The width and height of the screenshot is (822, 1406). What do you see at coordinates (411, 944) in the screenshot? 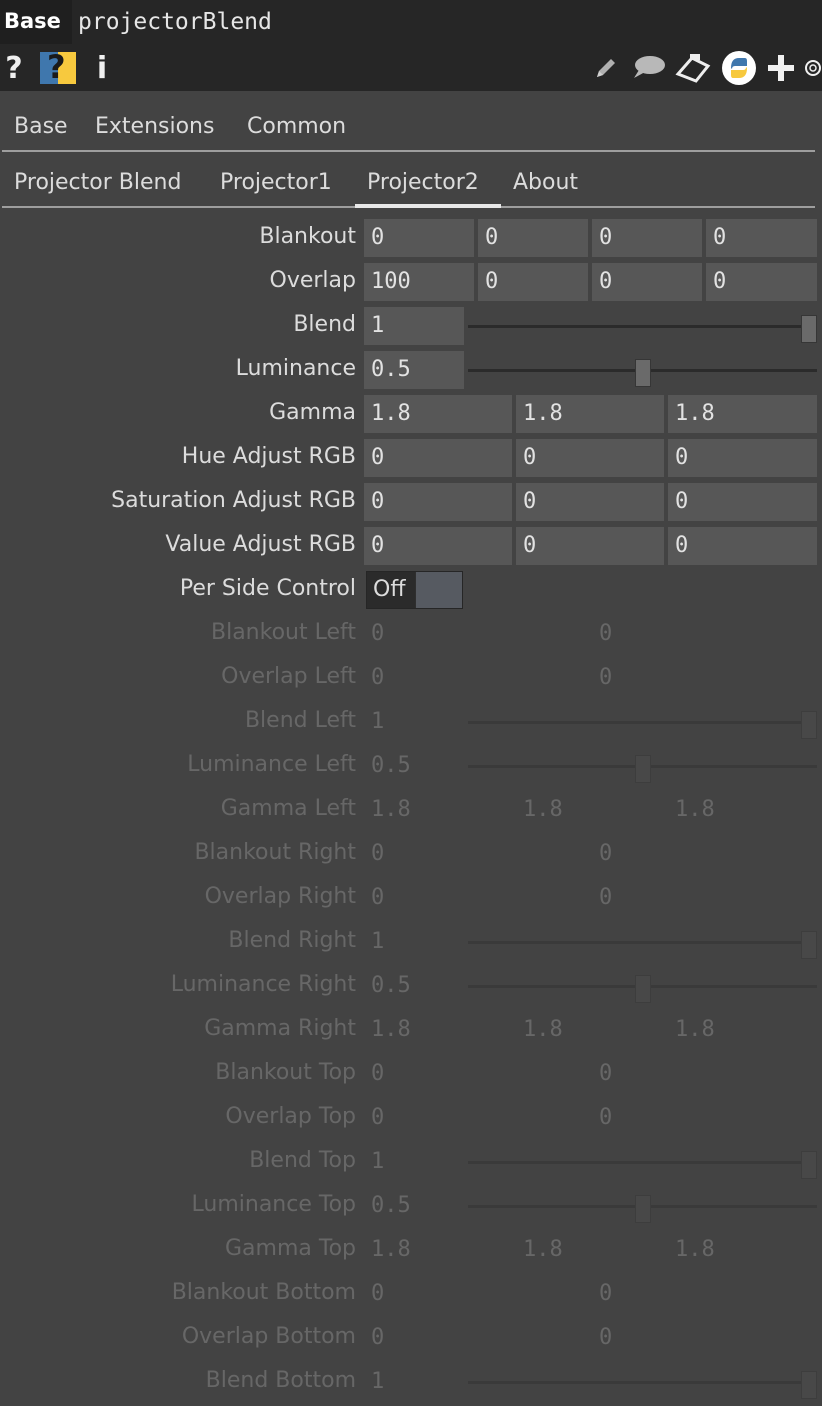
I see `param-blend-right: Blend Right 1` at bounding box center [411, 944].